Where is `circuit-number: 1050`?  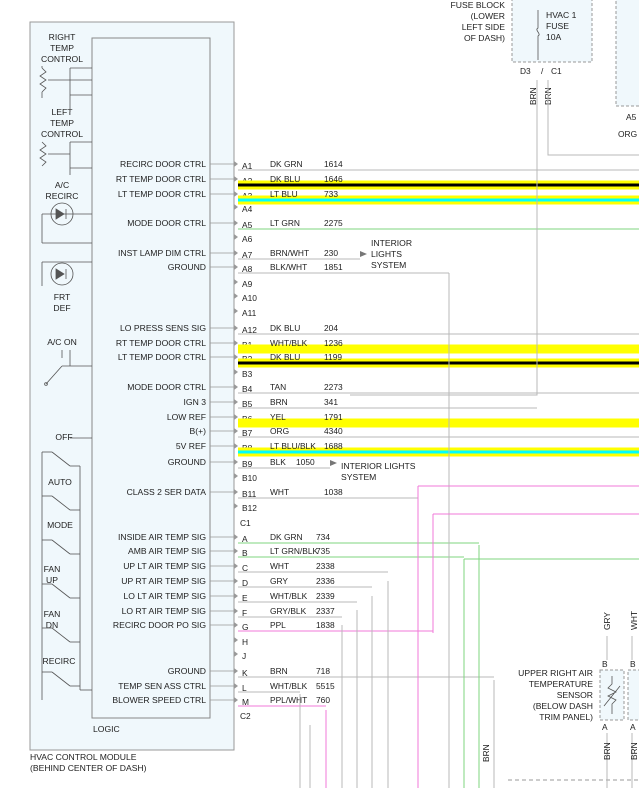
circuit-number: 1050 is located at coordinates (305, 462).